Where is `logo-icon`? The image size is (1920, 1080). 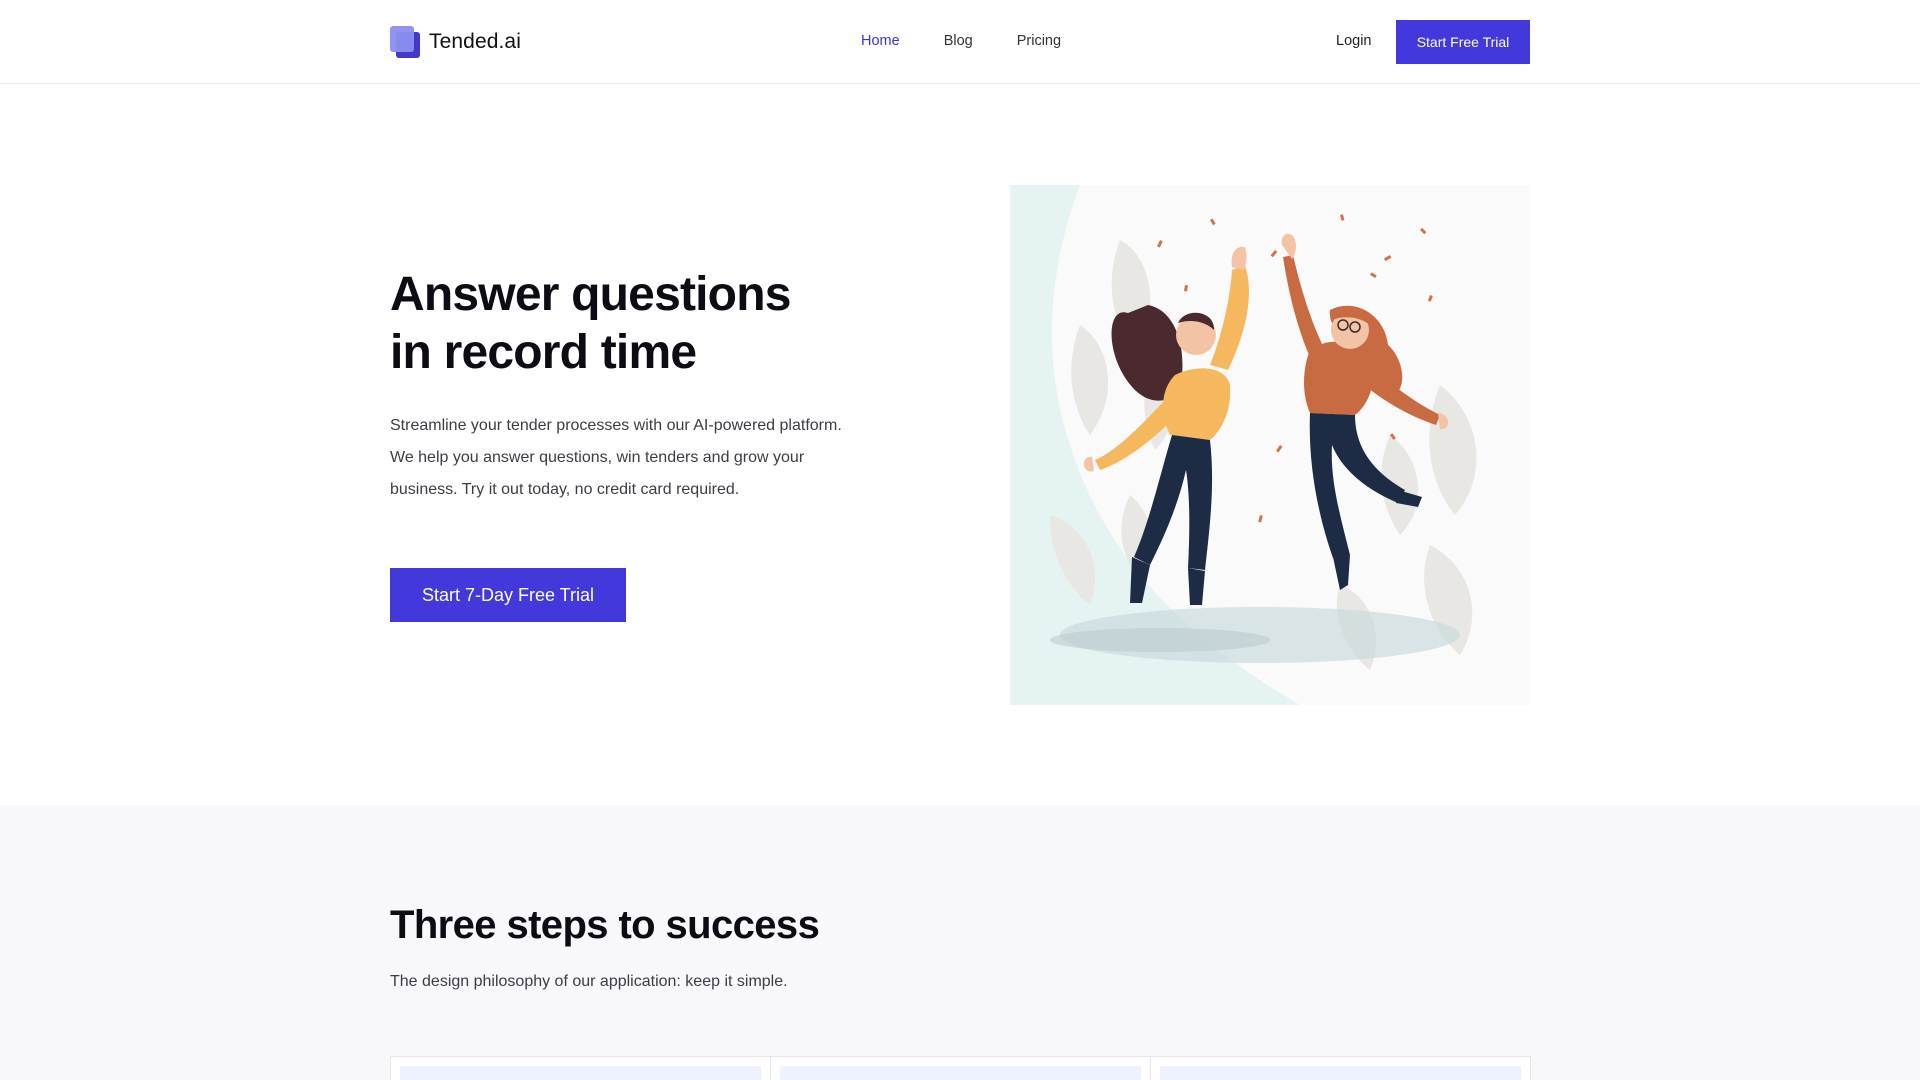
logo-icon is located at coordinates (405, 42).